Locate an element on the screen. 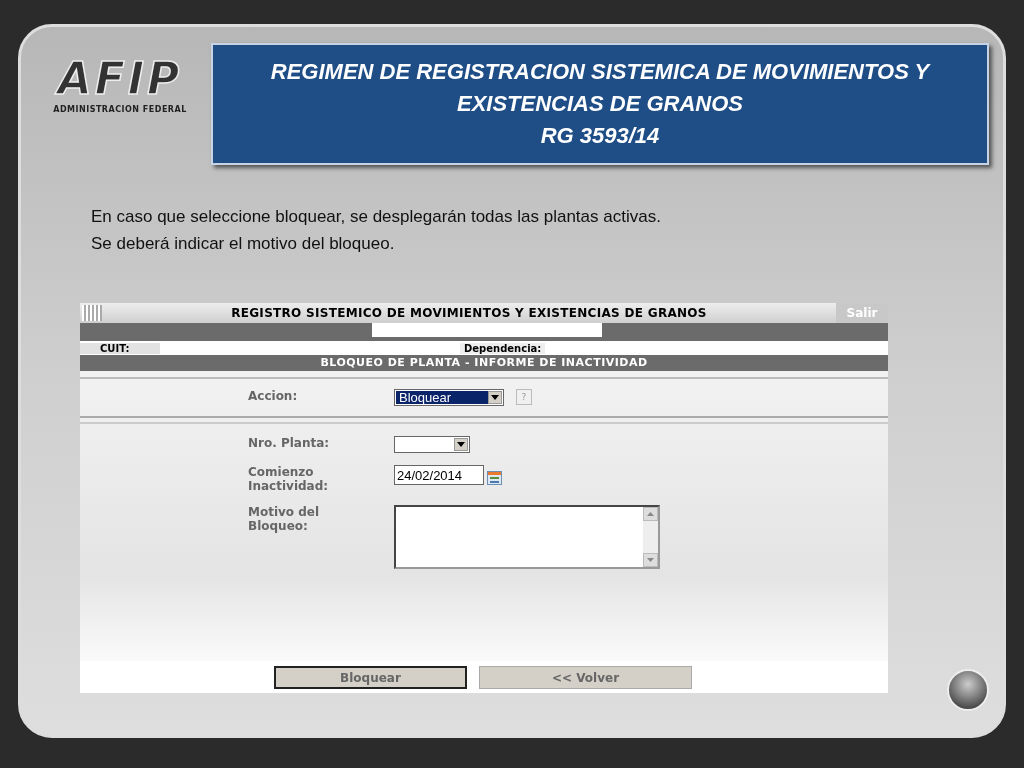 This screenshot has width=1024, height=768. dropdown: Bloquear is located at coordinates (449, 397).